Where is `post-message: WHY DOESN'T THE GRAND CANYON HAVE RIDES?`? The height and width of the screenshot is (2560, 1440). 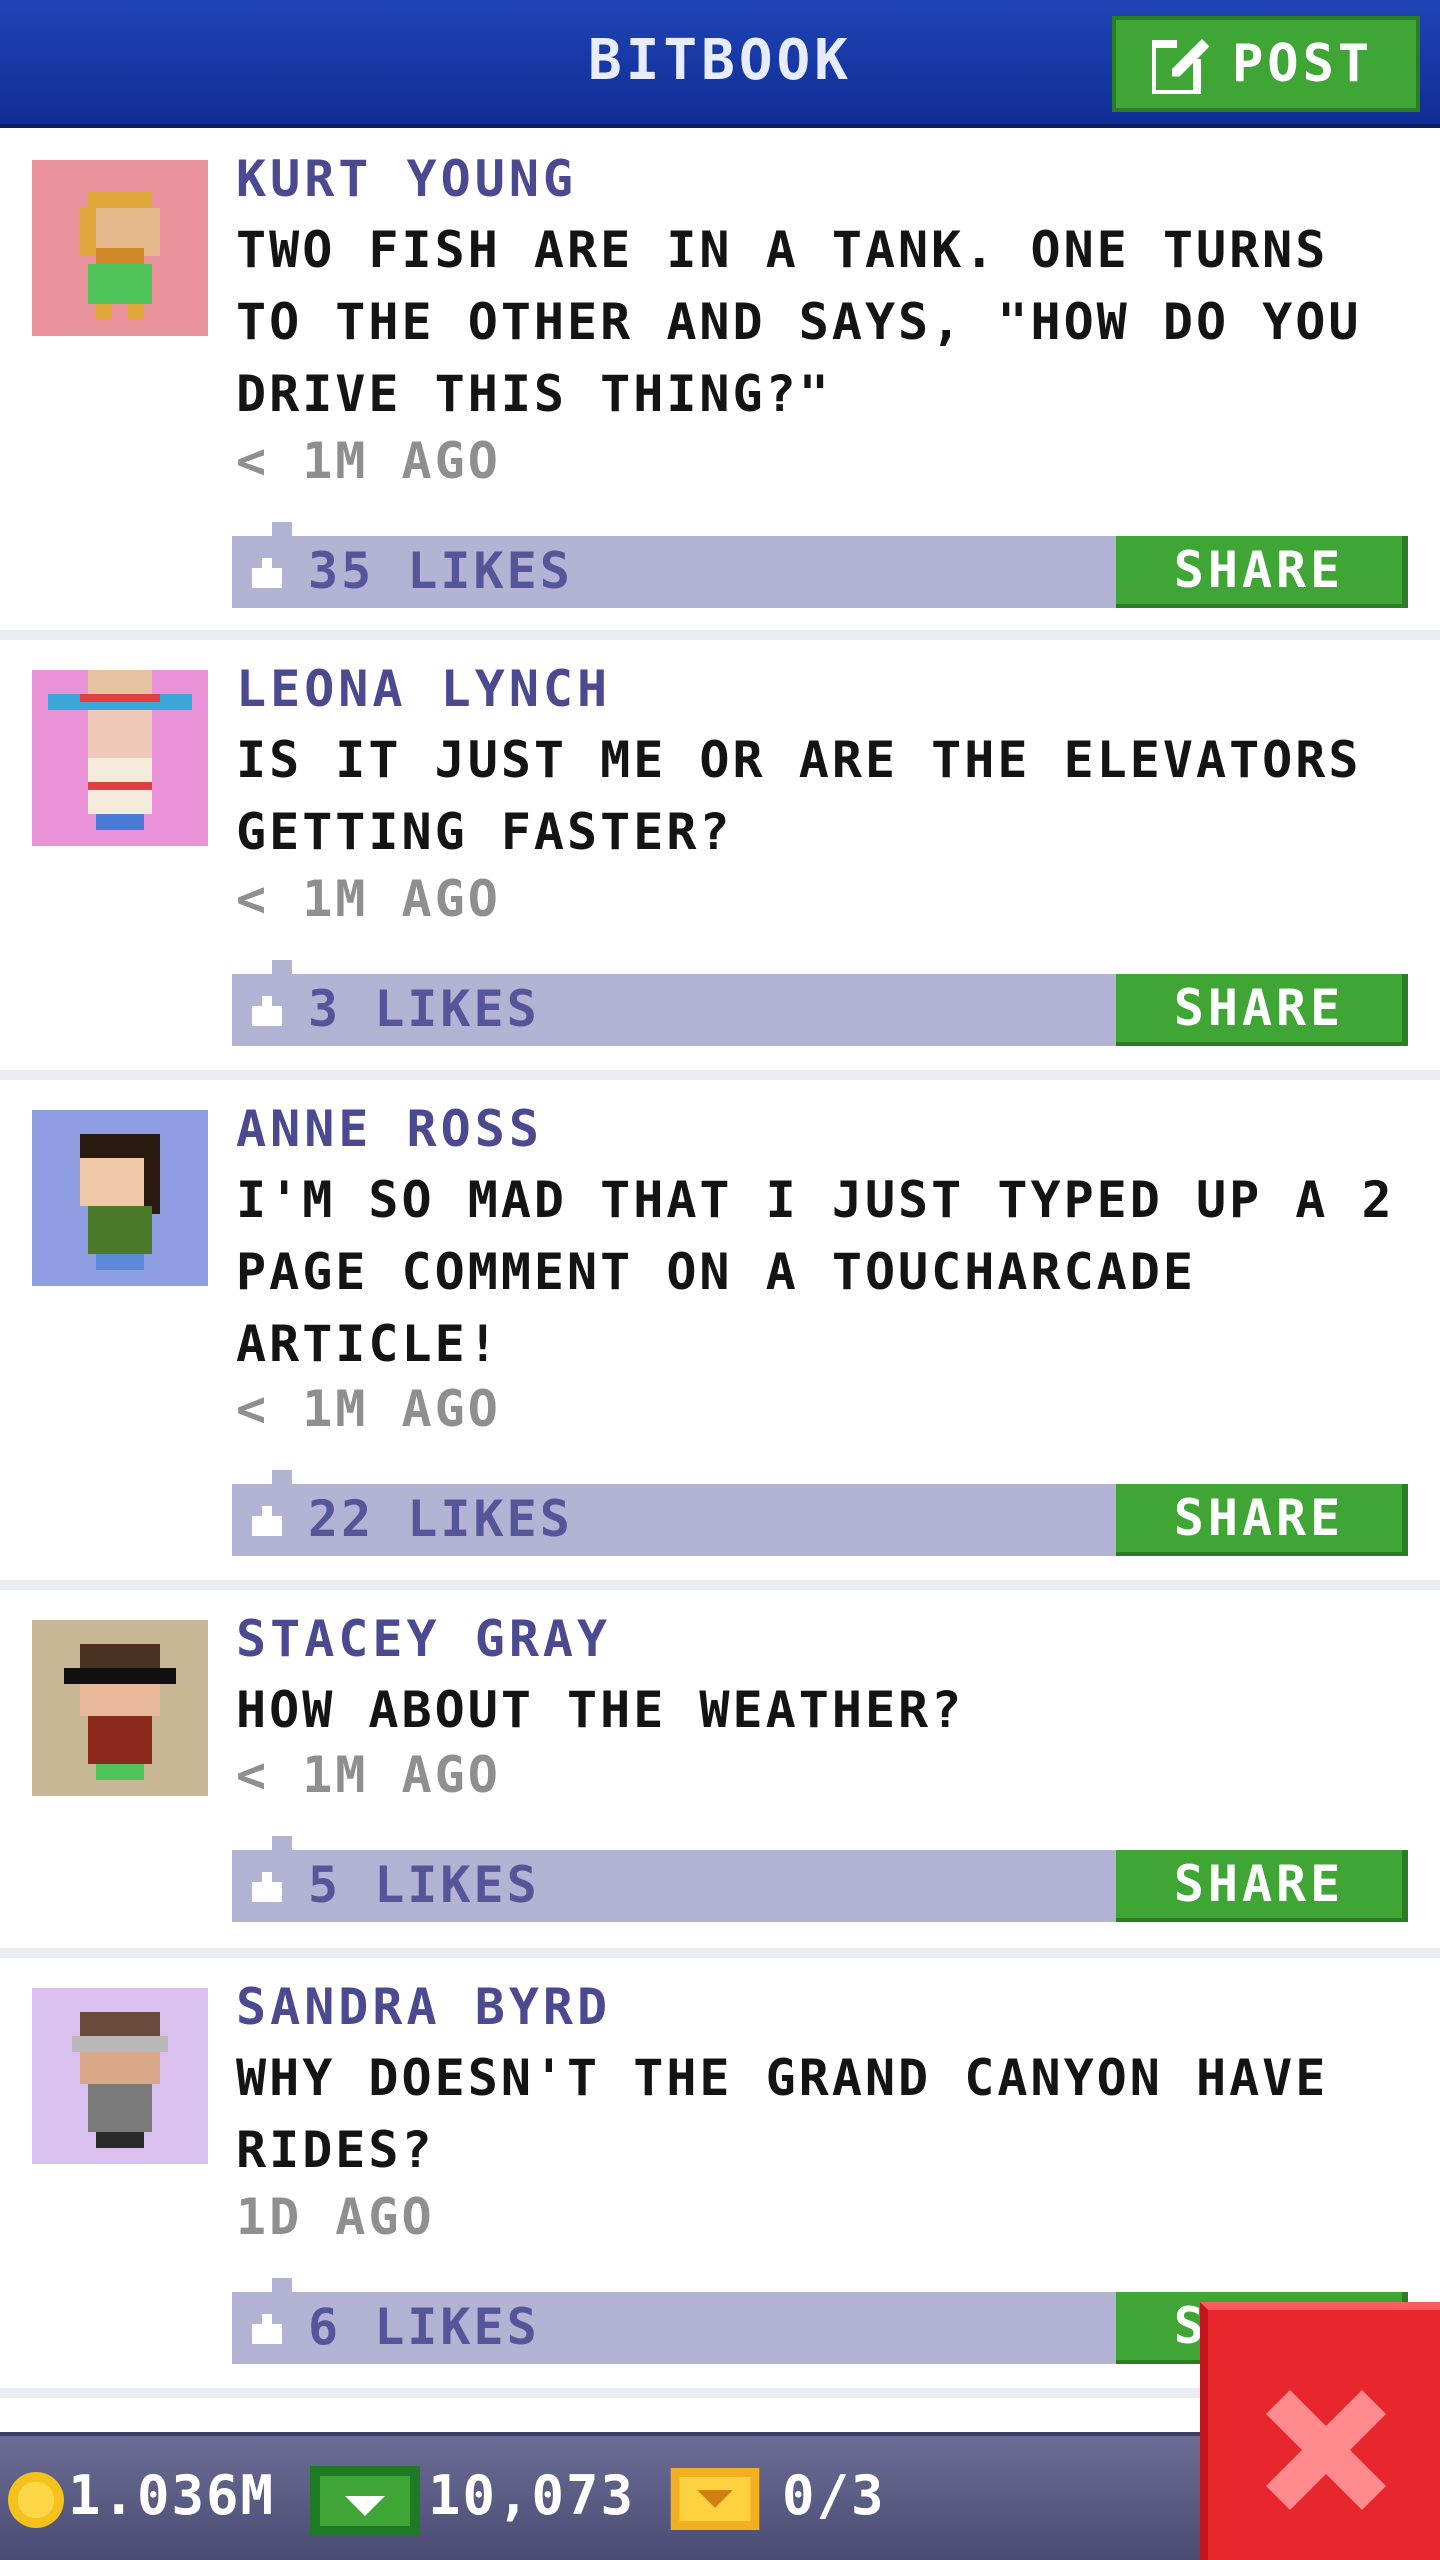 post-message: WHY DOESN'T THE GRAND CANYON HAVE RIDES? is located at coordinates (782, 2114).